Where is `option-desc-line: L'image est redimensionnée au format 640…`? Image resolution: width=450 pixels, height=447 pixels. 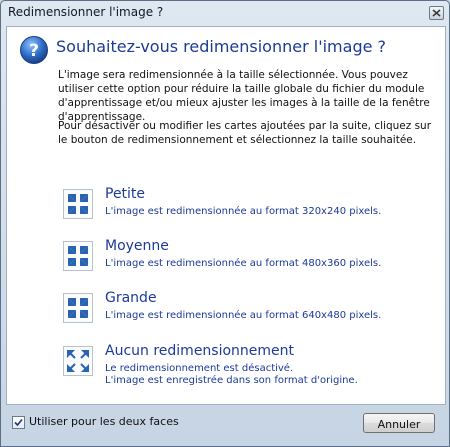 option-desc-line: L'image est redimensionnée au format 640… is located at coordinates (243, 315).